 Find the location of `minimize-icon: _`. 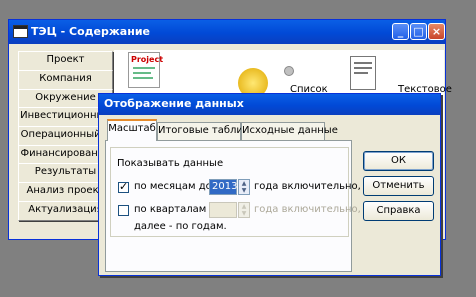

minimize-icon: _ is located at coordinates (400, 31).